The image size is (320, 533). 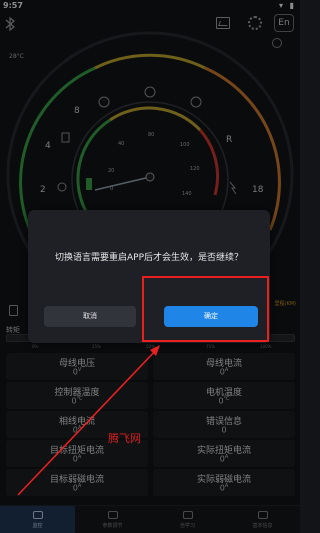 I want to click on watermark: 腾飞网, so click(x=124, y=438).